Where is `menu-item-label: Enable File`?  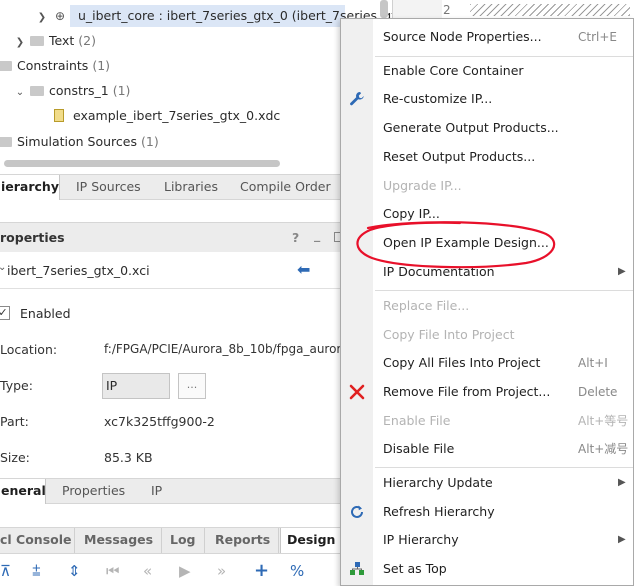
menu-item-label: Enable File is located at coordinates (417, 420).